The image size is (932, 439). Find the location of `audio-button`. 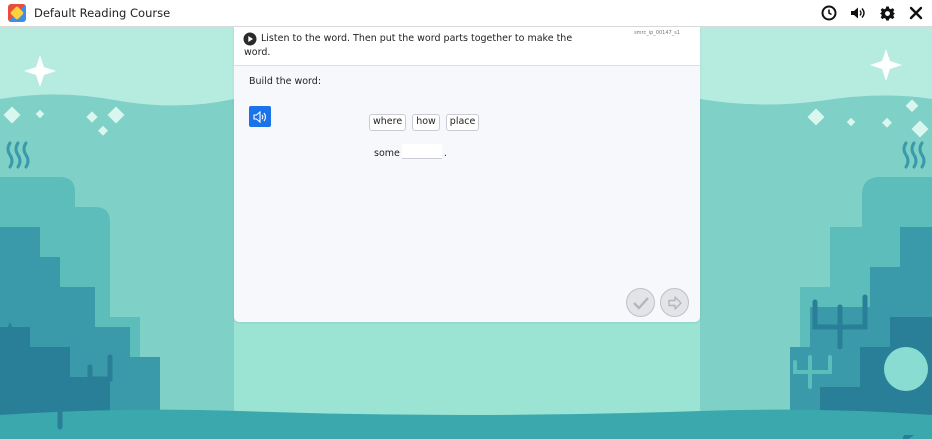

audio-button is located at coordinates (260, 116).